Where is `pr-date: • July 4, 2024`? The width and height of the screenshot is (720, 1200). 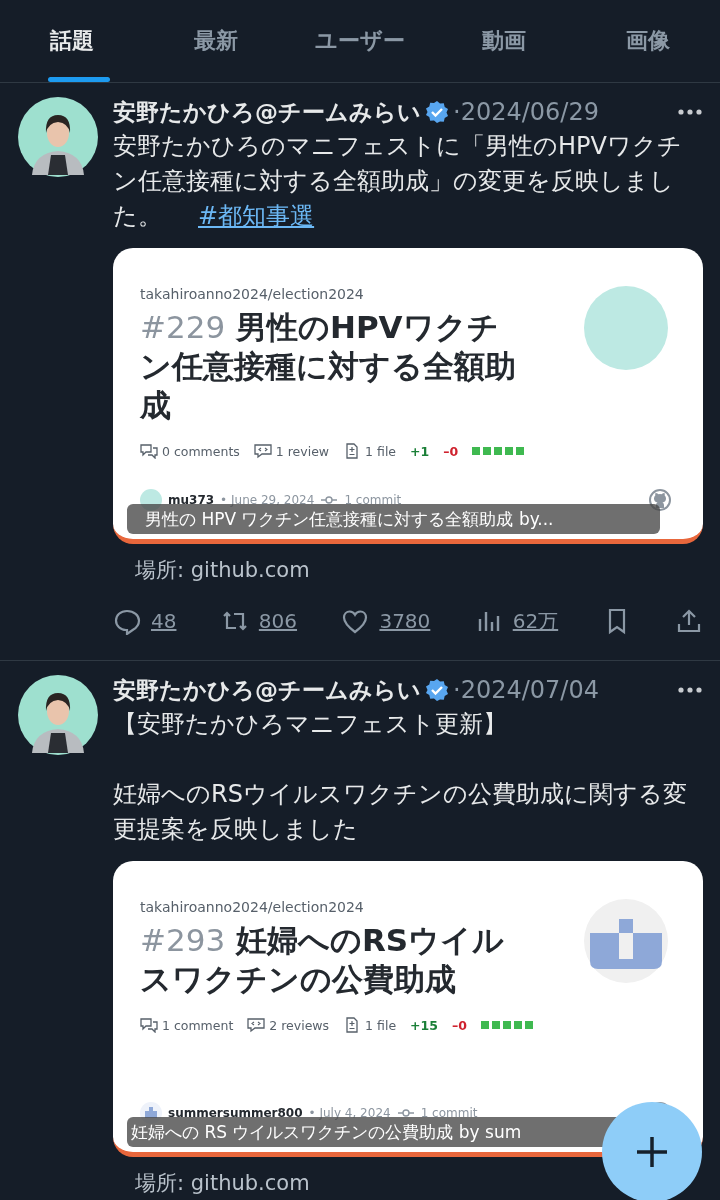 pr-date: • July 4, 2024 is located at coordinates (349, 1113).